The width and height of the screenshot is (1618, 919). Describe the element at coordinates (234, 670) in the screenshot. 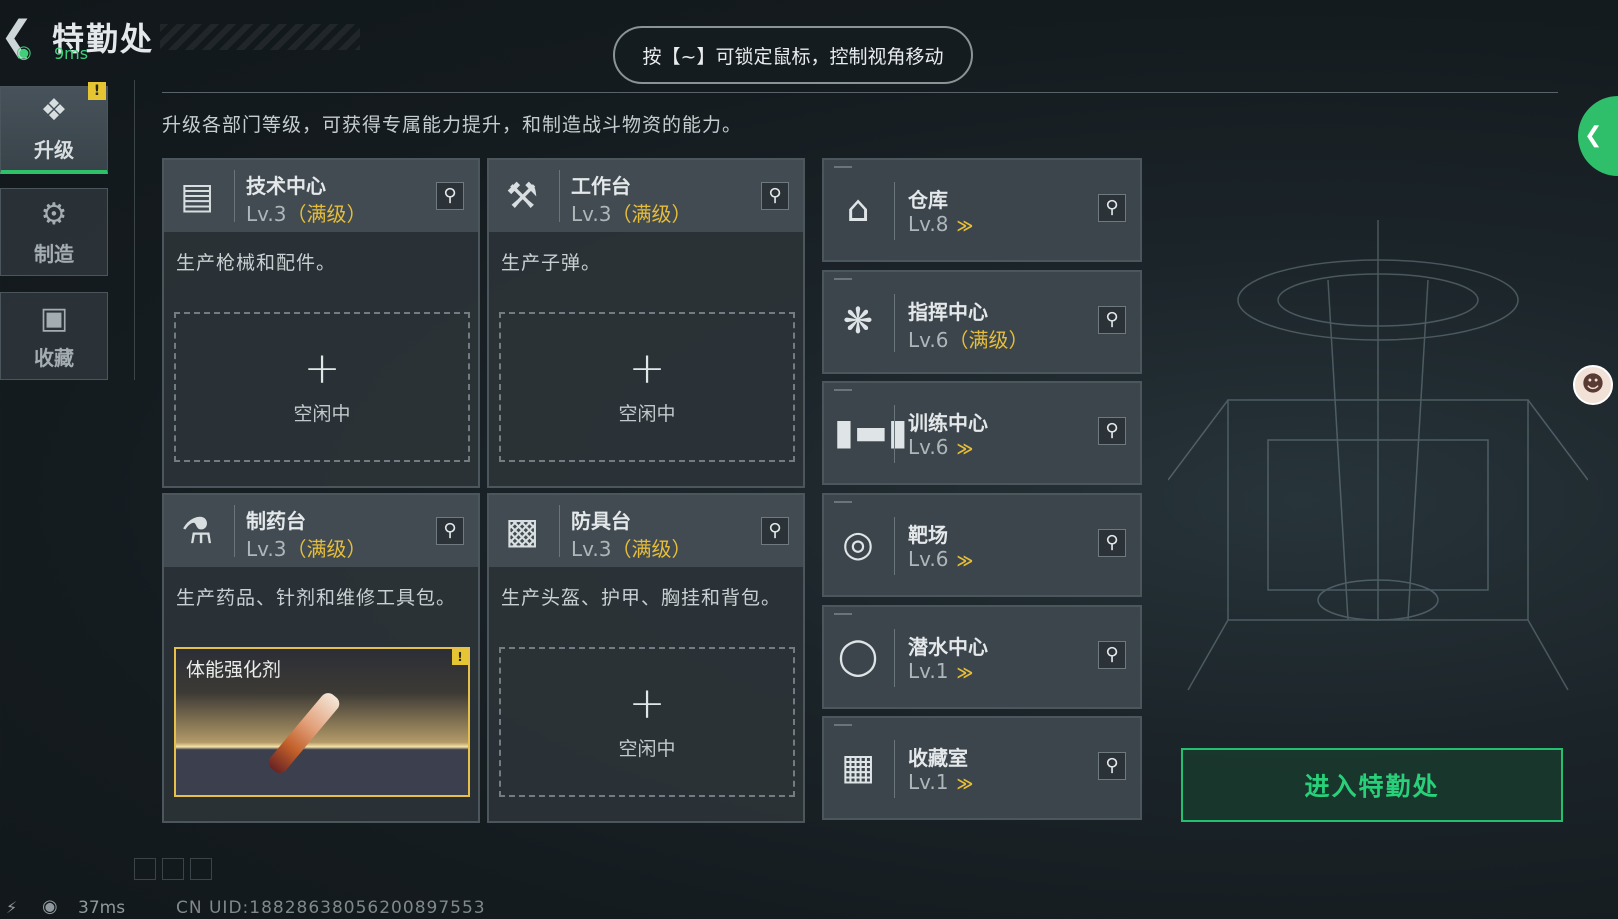

I see `product-name: 体能强化剂` at that location.